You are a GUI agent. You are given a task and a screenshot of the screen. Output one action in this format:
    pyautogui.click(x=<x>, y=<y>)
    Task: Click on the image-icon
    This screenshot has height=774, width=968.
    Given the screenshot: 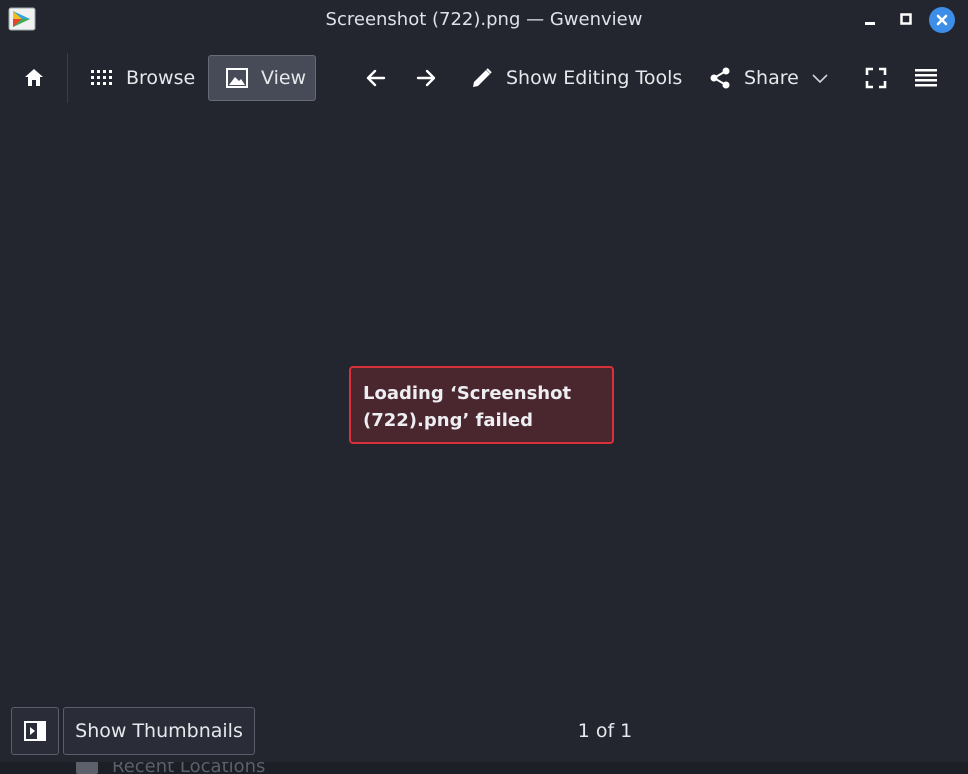 What is the action you would take?
    pyautogui.click(x=237, y=78)
    